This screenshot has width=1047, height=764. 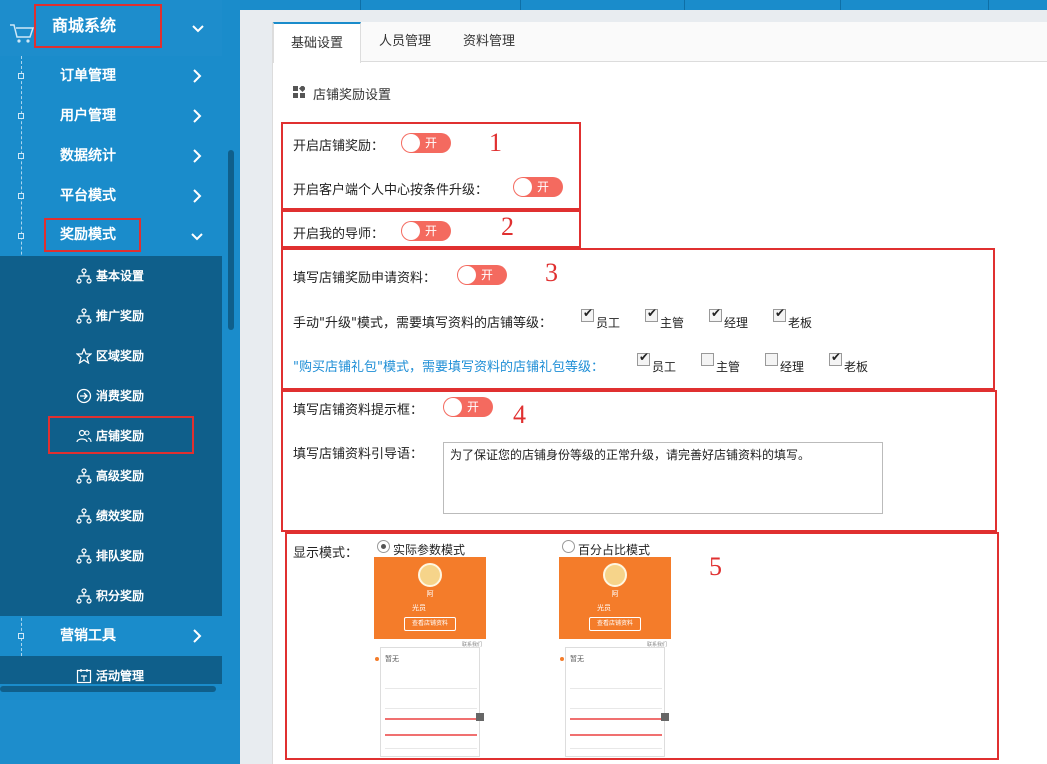 I want to click on client-upgrade-label: 开启客户端个人中心按条件升级：, so click(x=391, y=190).